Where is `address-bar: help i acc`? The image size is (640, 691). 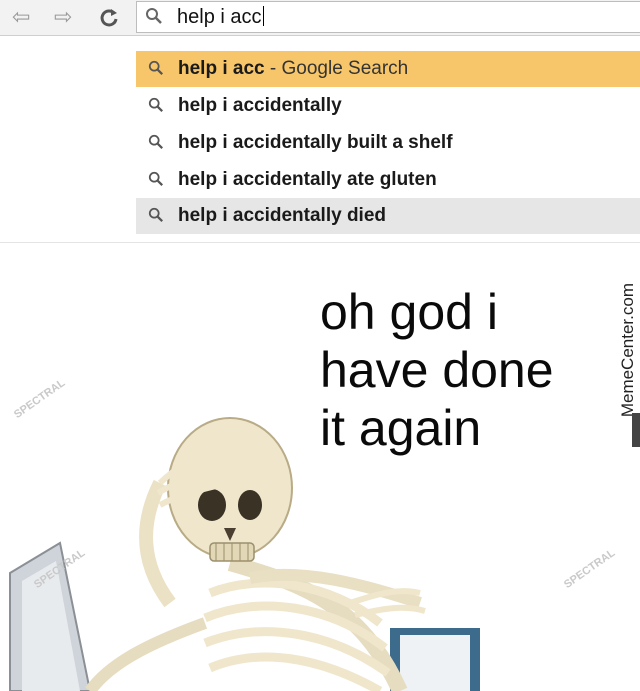
address-bar: help i acc is located at coordinates (388, 17).